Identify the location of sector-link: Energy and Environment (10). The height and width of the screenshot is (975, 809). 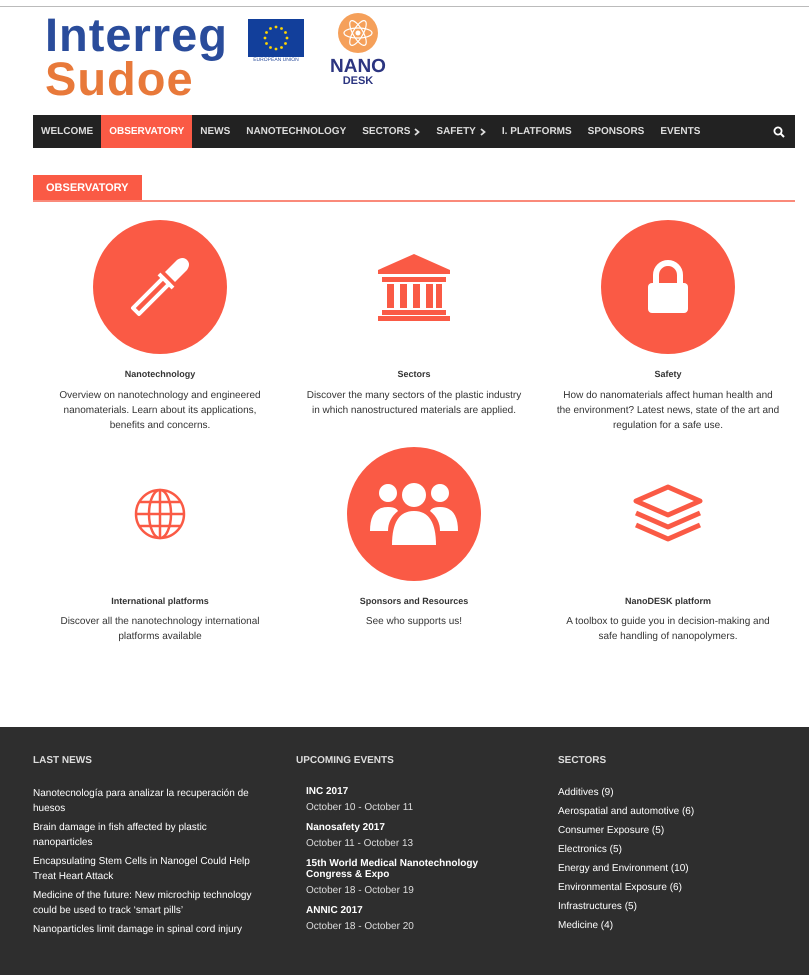
(683, 869).